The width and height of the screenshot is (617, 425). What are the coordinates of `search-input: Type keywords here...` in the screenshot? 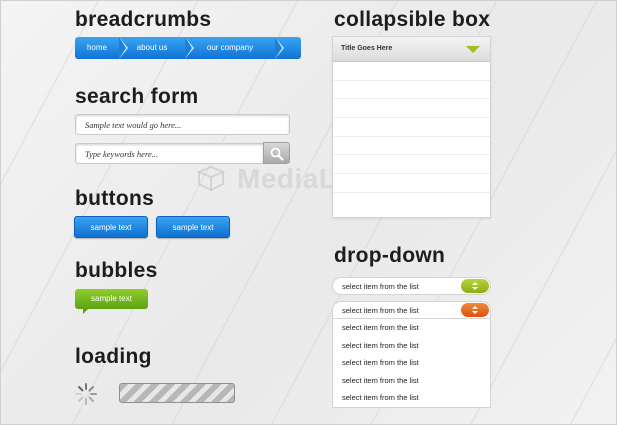 It's located at (169, 153).